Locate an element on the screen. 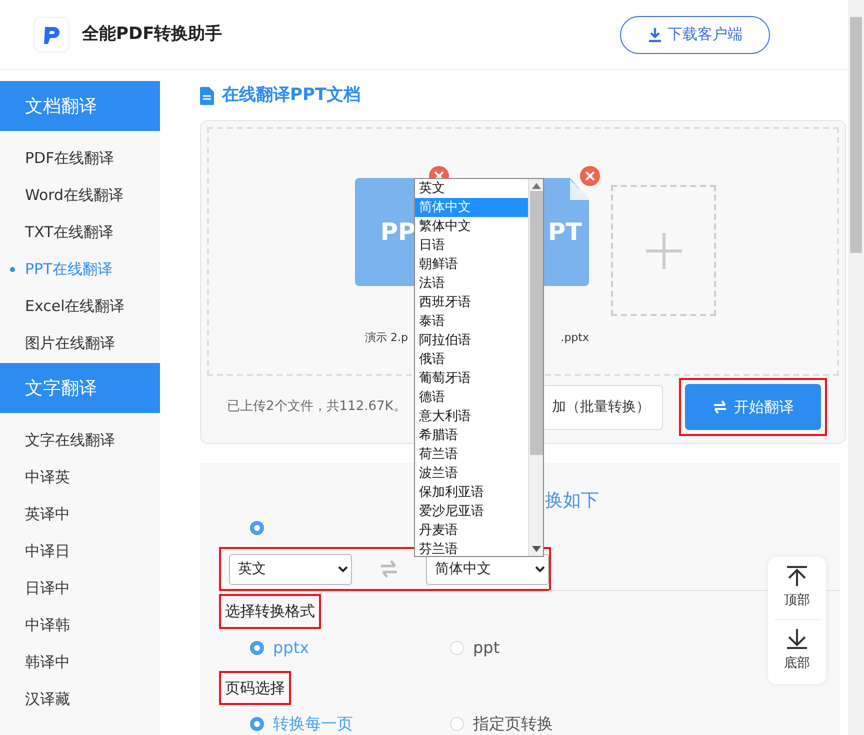 The image size is (864, 735). dropdown-option: 希腊语 is located at coordinates (471, 435).